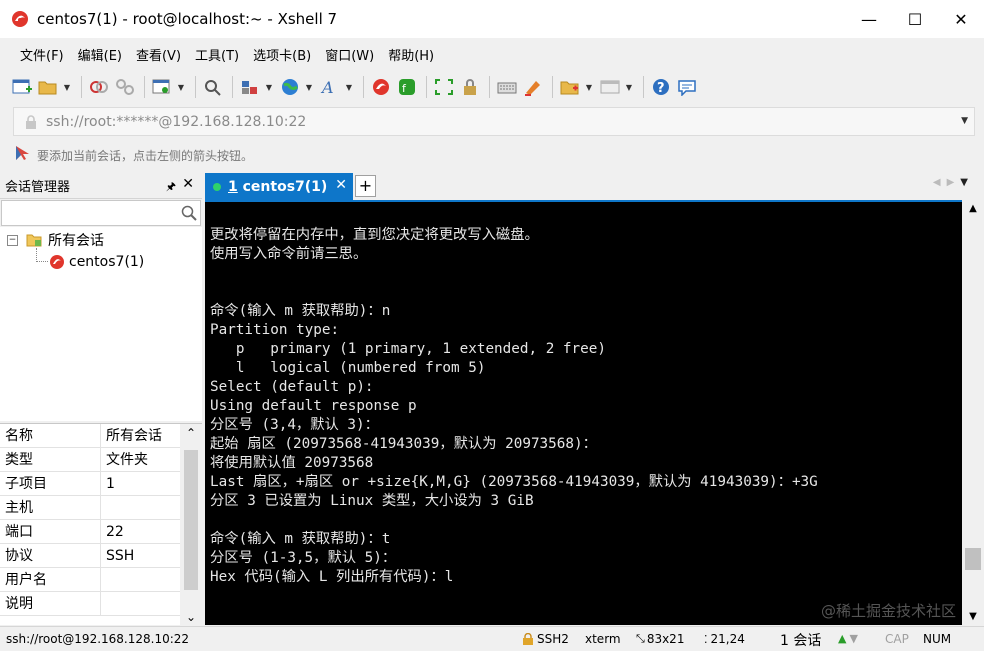 This screenshot has width=984, height=651. What do you see at coordinates (365, 186) in the screenshot?
I see `new-tab-button: +` at bounding box center [365, 186].